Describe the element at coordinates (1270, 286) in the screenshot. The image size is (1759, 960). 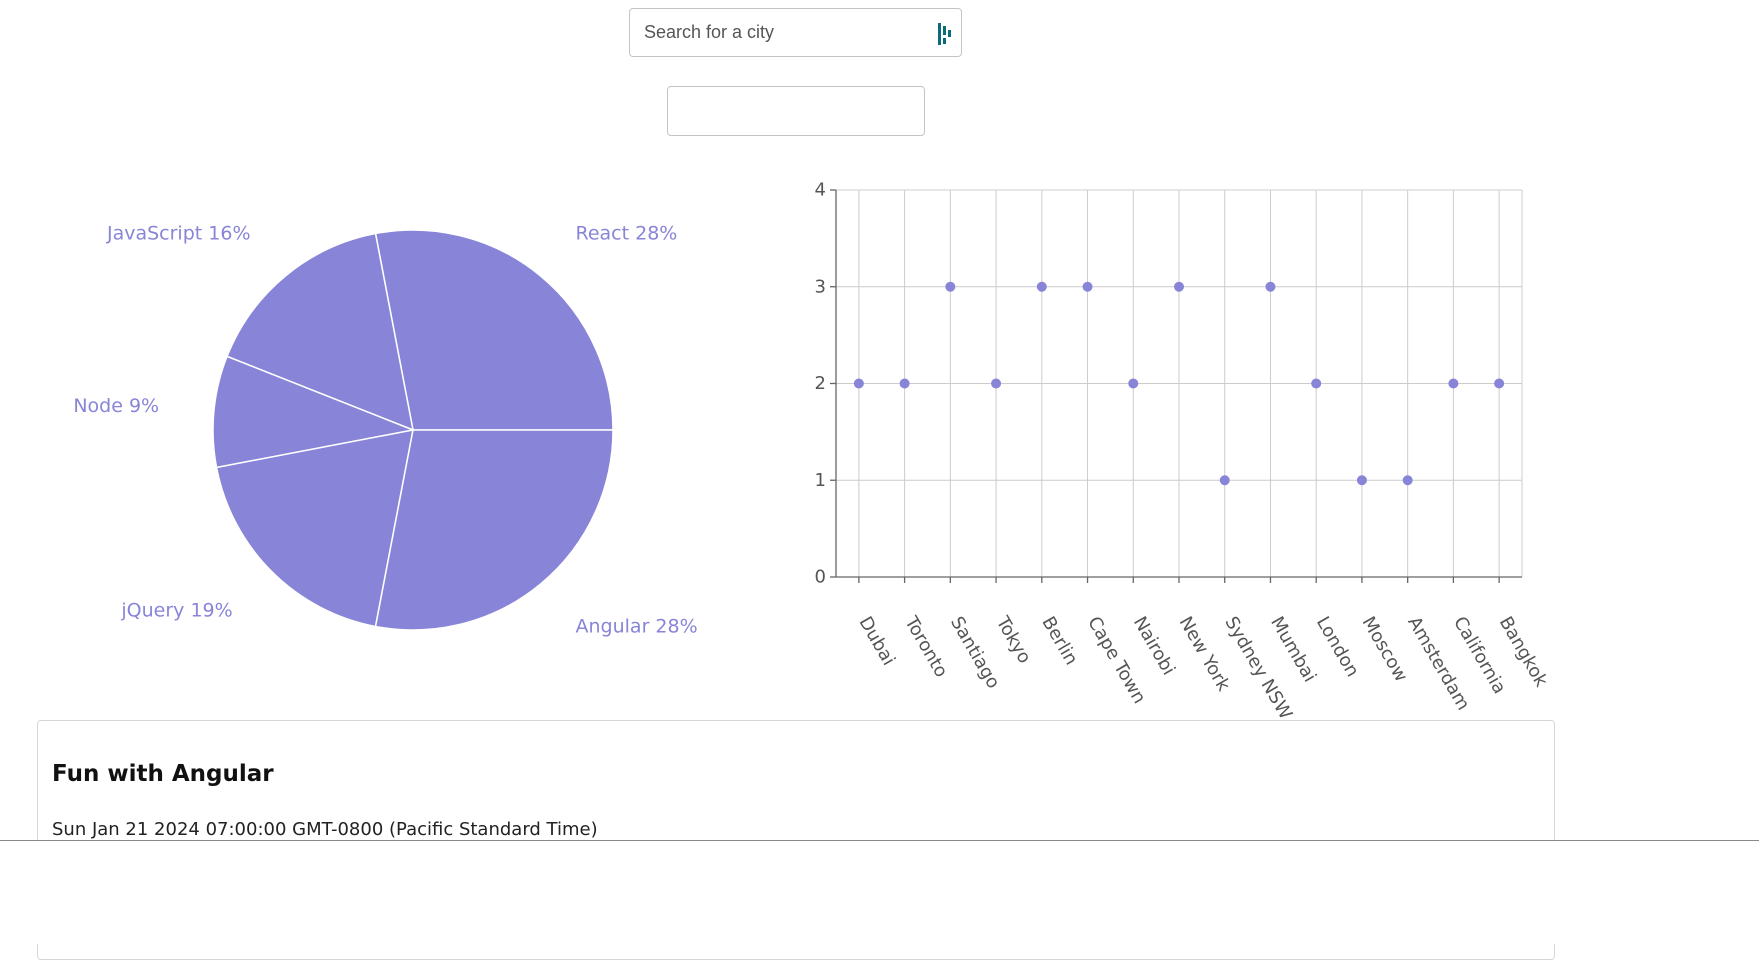
I see `scatter-point-mumbai` at that location.